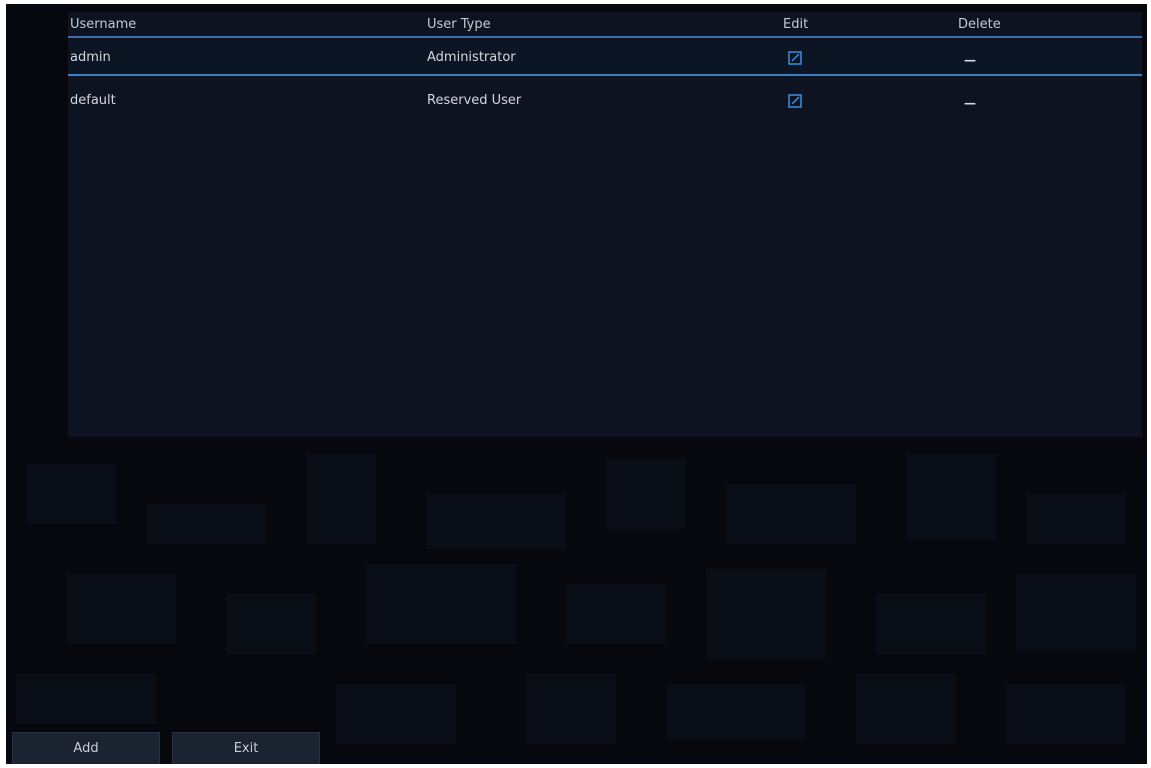  I want to click on header-username: Username, so click(103, 24).